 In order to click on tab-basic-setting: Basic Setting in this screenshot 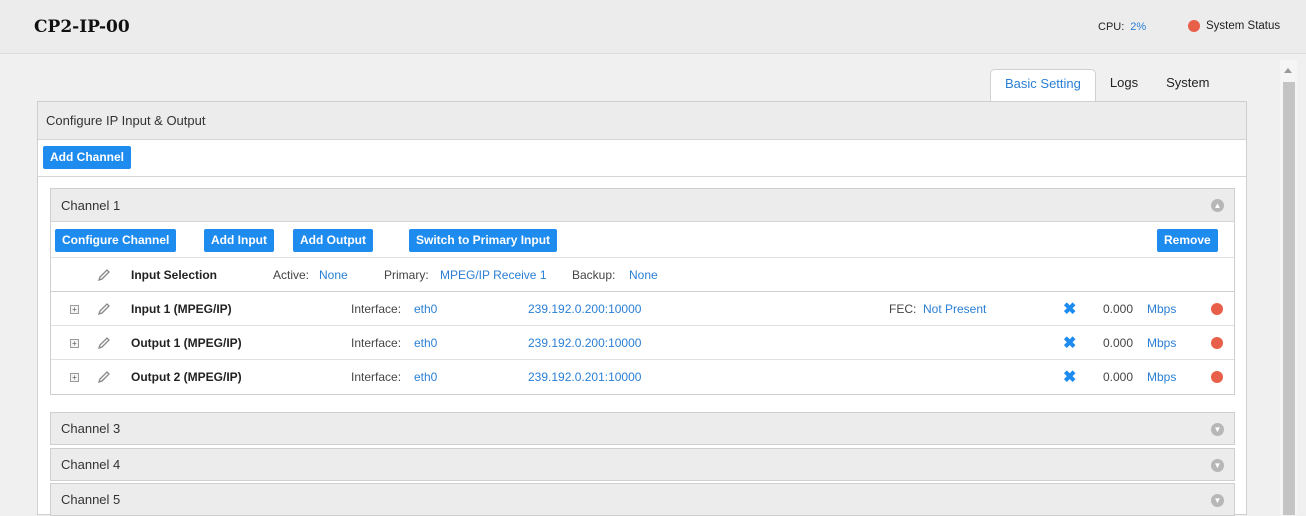, I will do `click(1043, 85)`.